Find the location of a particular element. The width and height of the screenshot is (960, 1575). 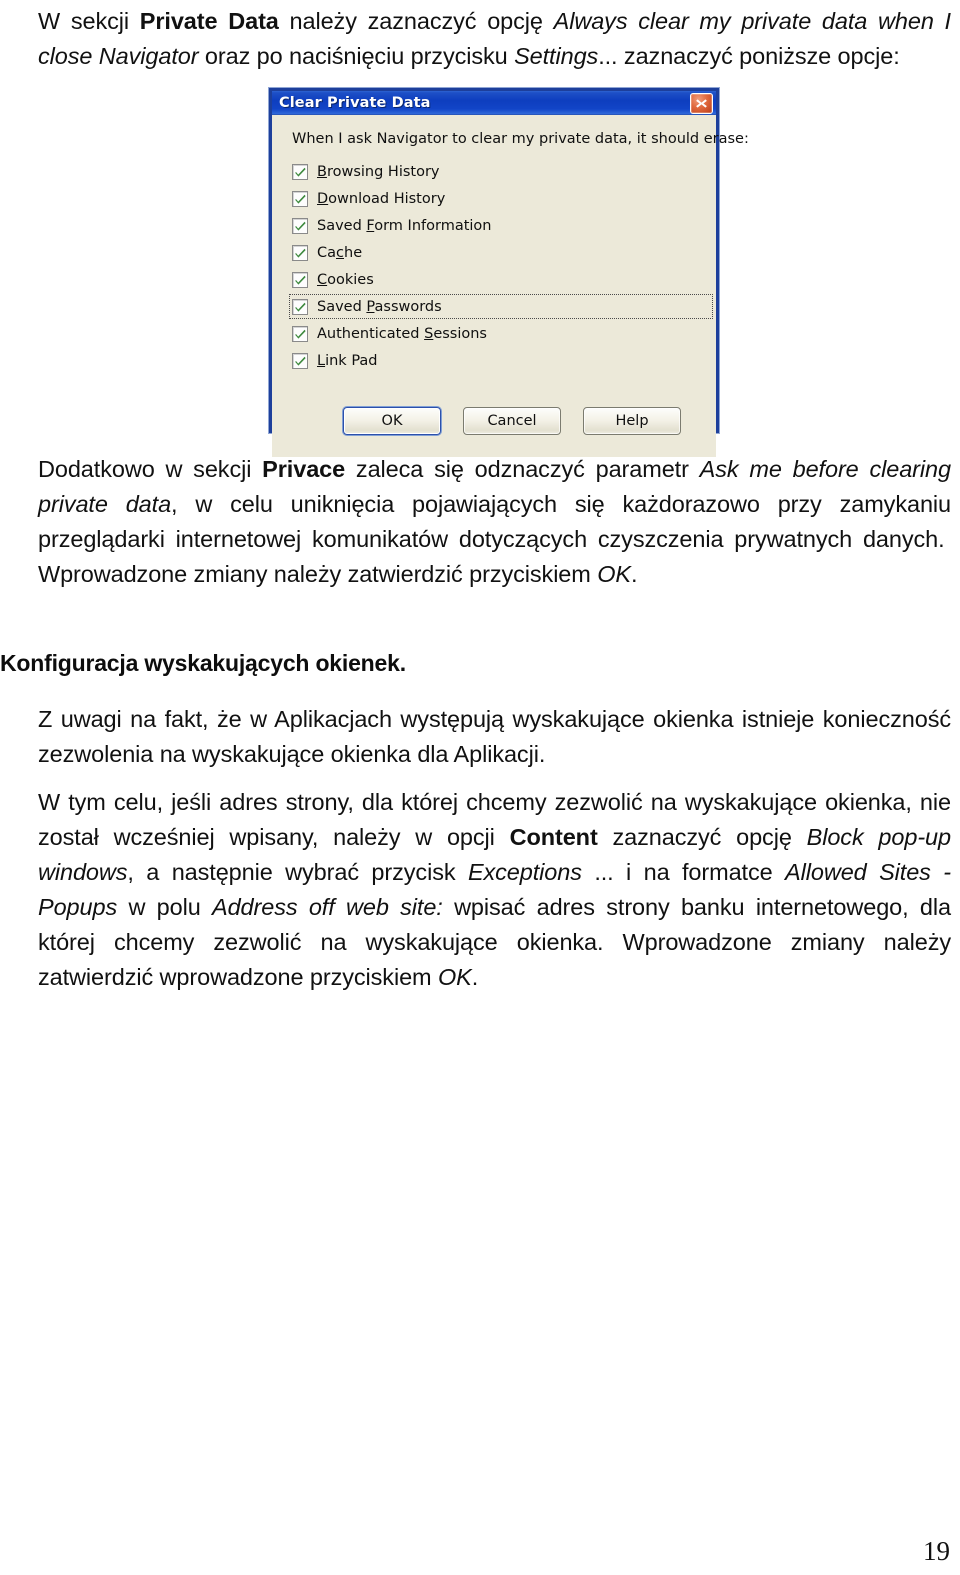

intro-text-part3: oraz po naciśnięciu przycisku is located at coordinates (356, 56).